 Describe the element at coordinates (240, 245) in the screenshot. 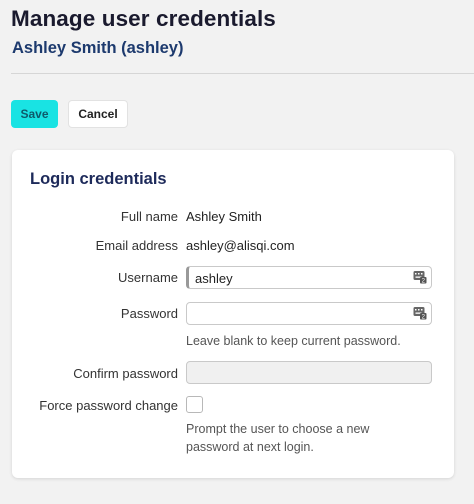

I see `email-value: ashley@alisqi.com` at that location.